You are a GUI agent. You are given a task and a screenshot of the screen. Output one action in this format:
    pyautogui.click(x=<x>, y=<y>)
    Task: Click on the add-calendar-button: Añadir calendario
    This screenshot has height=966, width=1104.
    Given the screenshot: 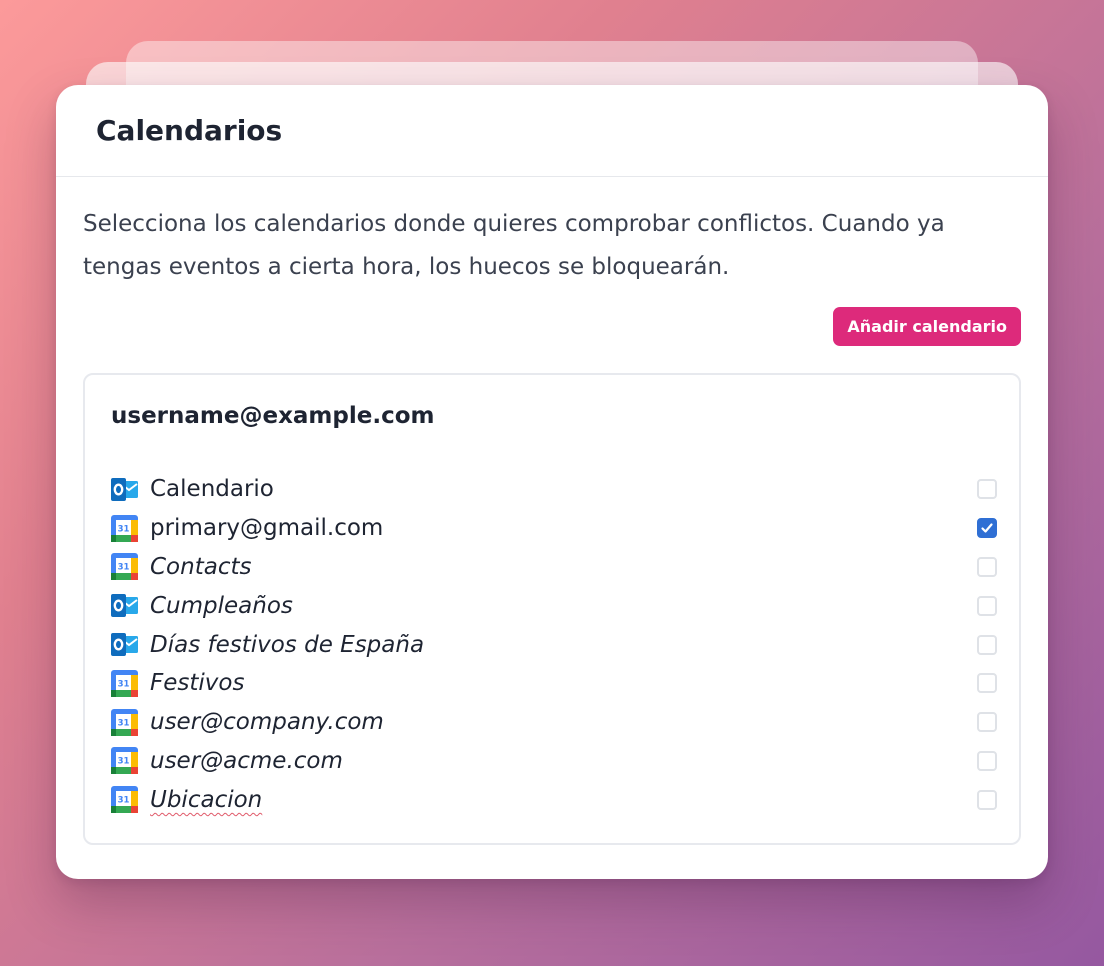 What is the action you would take?
    pyautogui.click(x=927, y=326)
    